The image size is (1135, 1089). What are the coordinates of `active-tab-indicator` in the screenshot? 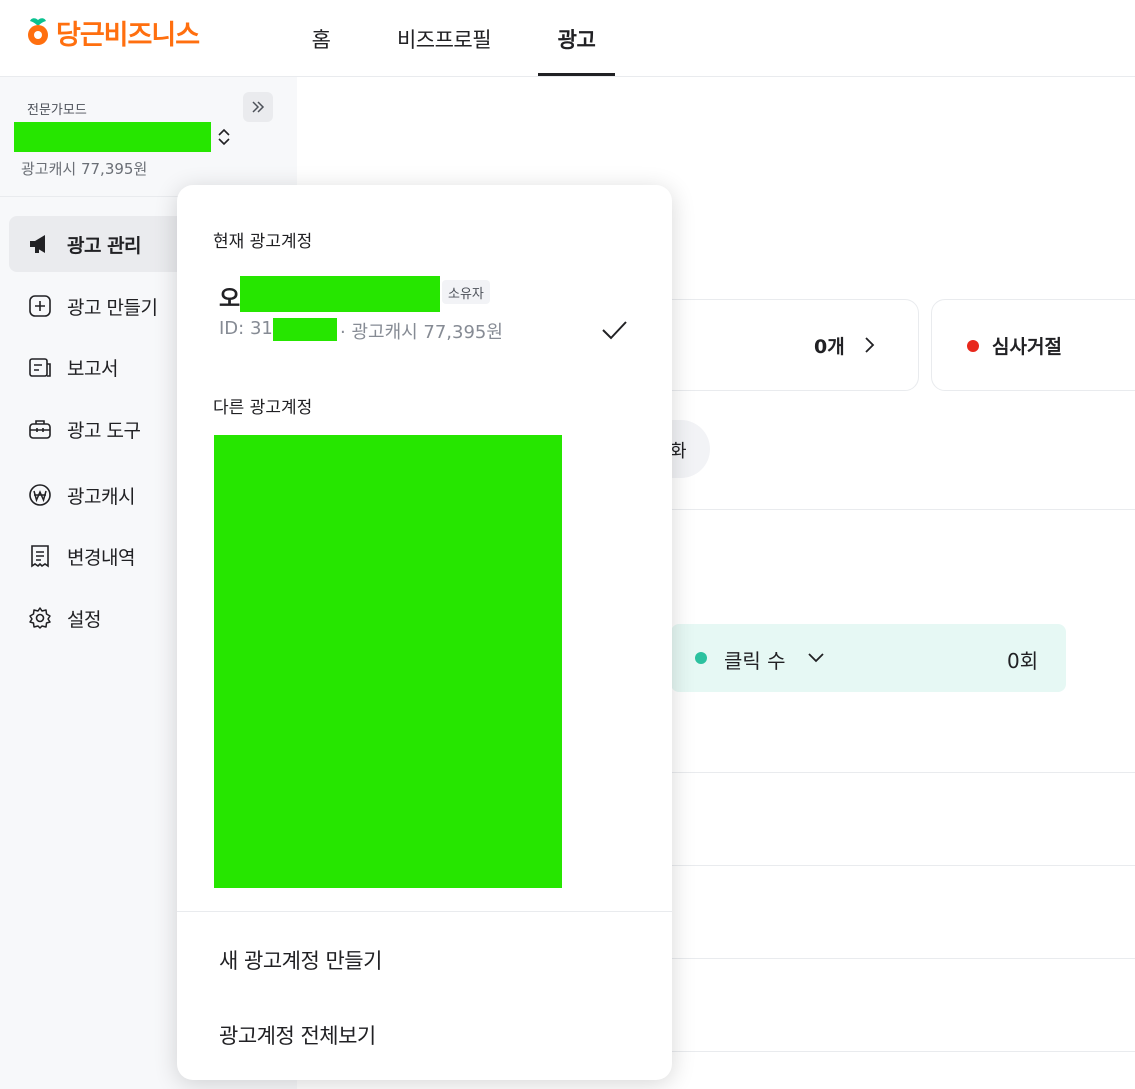 It's located at (576, 74).